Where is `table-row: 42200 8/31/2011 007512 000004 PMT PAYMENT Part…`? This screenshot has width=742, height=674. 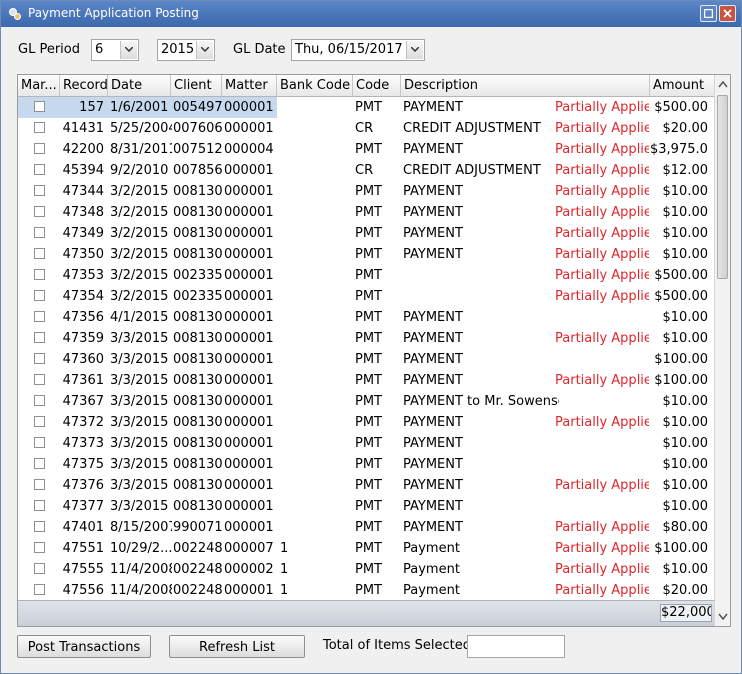 table-row: 42200 8/31/2011 007512 000004 PMT PAYMENT Part… is located at coordinates (366, 149).